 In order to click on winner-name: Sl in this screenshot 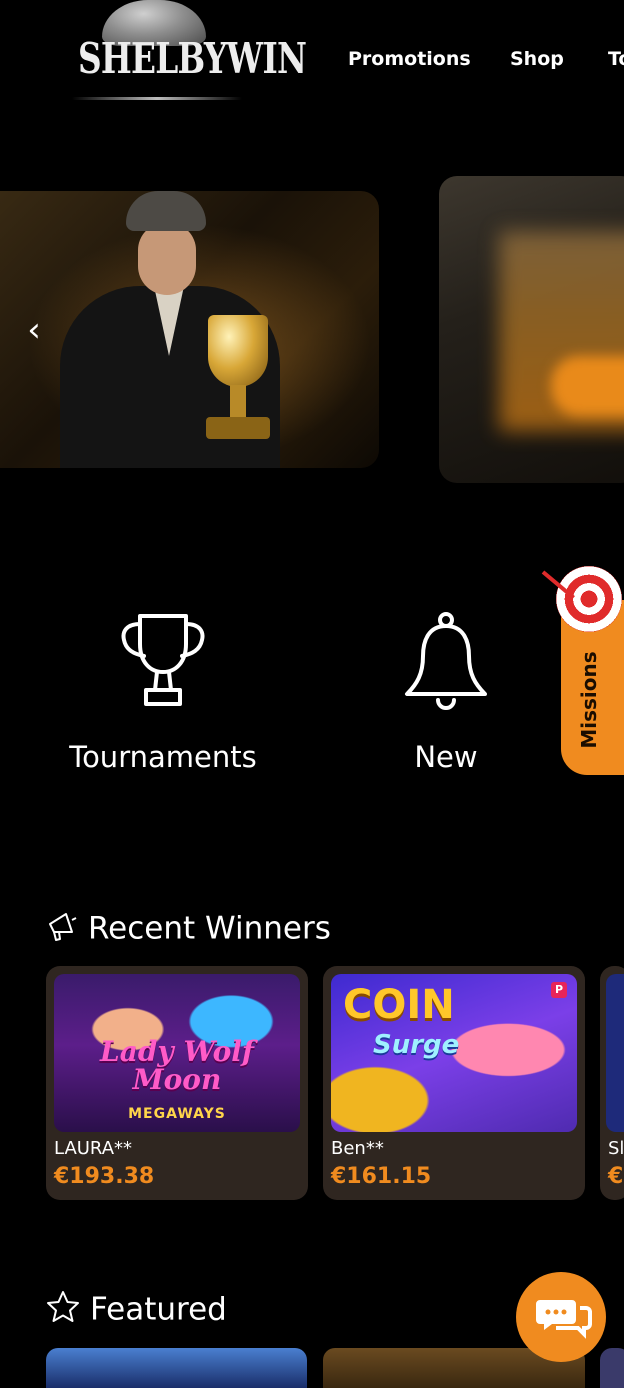, I will do `click(616, 1148)`.